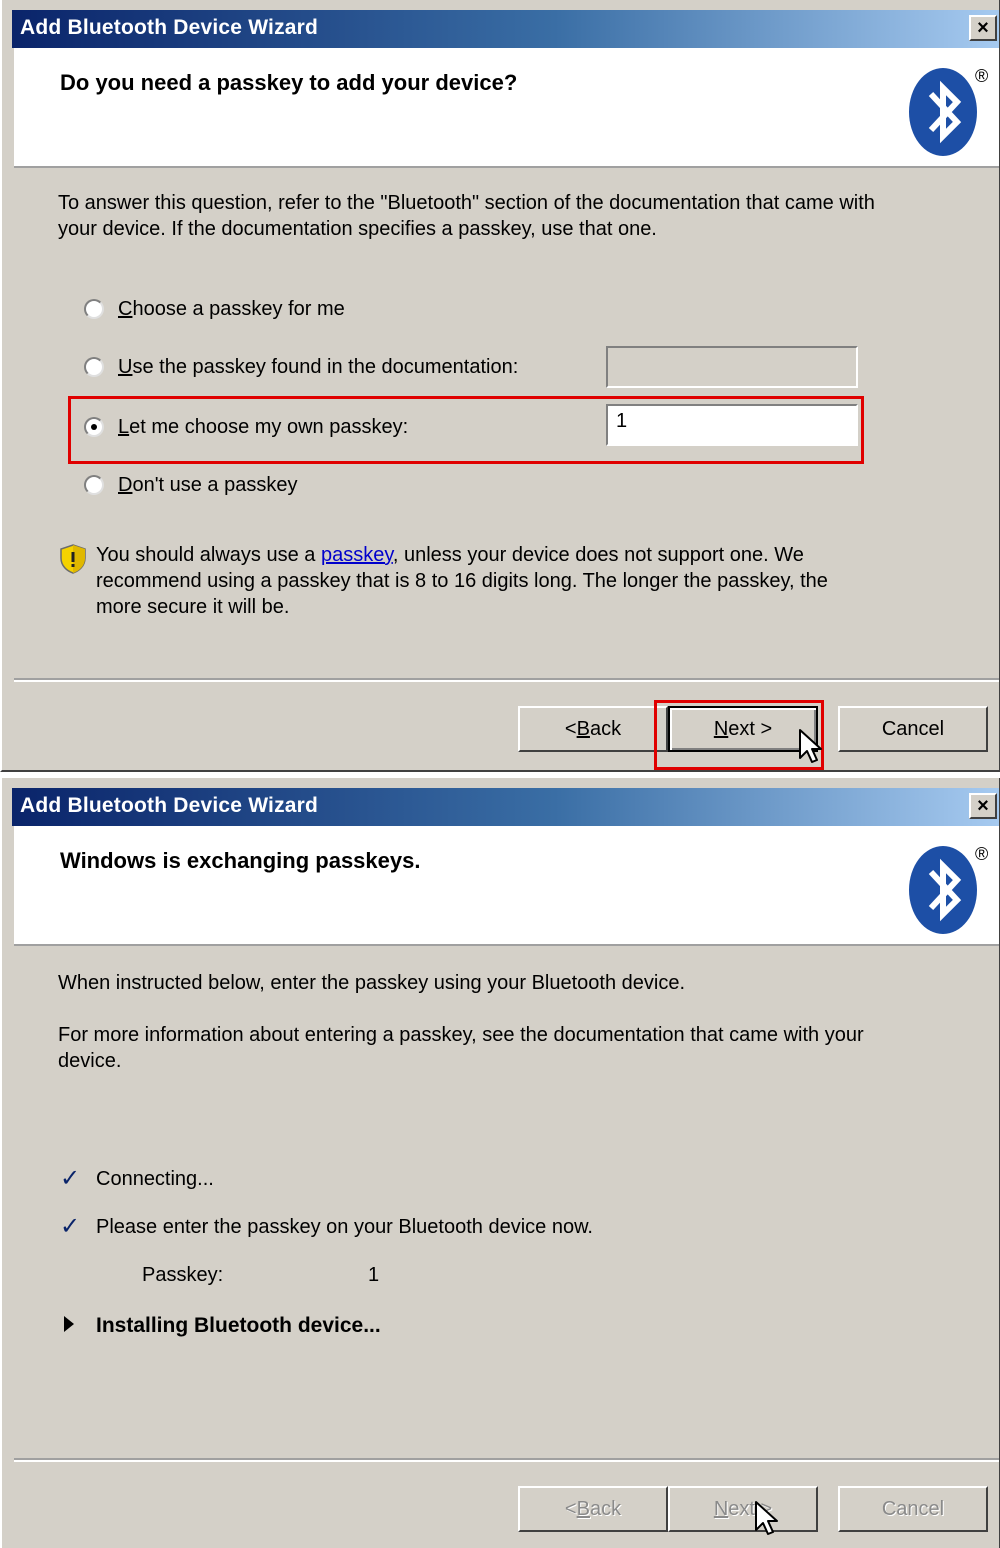 Image resolution: width=1000 pixels, height=1548 pixels. Describe the element at coordinates (506, 886) in the screenshot. I see `wizard-header: Windows is exchanging passkeys. ®` at that location.